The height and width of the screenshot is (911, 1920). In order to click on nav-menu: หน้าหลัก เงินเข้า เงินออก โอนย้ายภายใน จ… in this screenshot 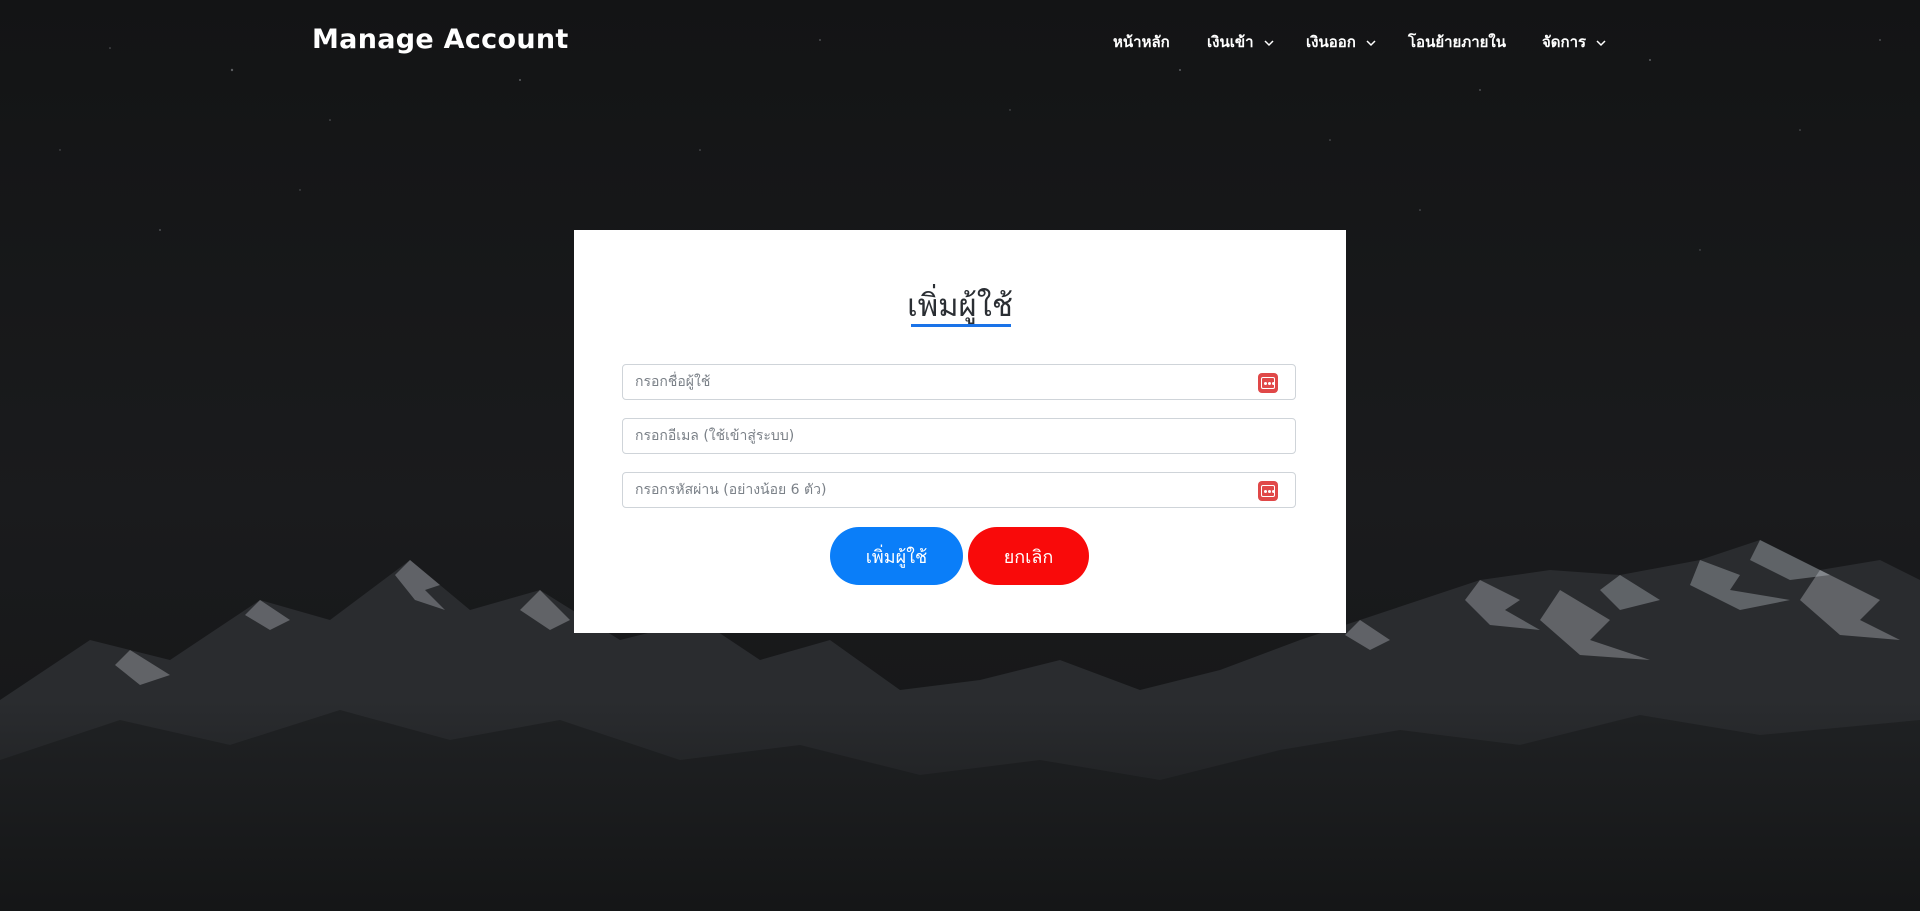, I will do `click(960, 43)`.